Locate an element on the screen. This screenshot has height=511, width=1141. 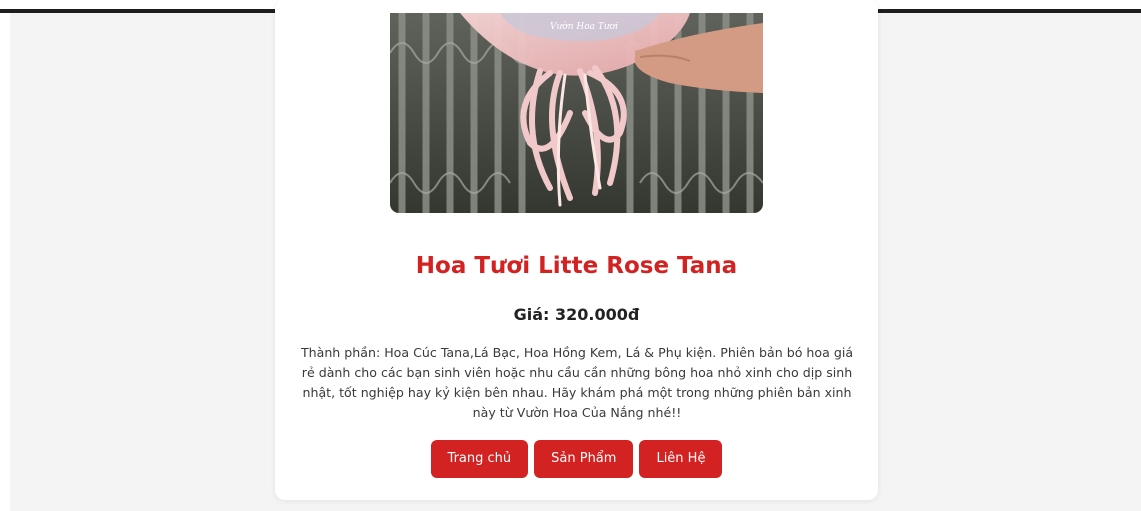
products-button: Sản Phẩm is located at coordinates (584, 459).